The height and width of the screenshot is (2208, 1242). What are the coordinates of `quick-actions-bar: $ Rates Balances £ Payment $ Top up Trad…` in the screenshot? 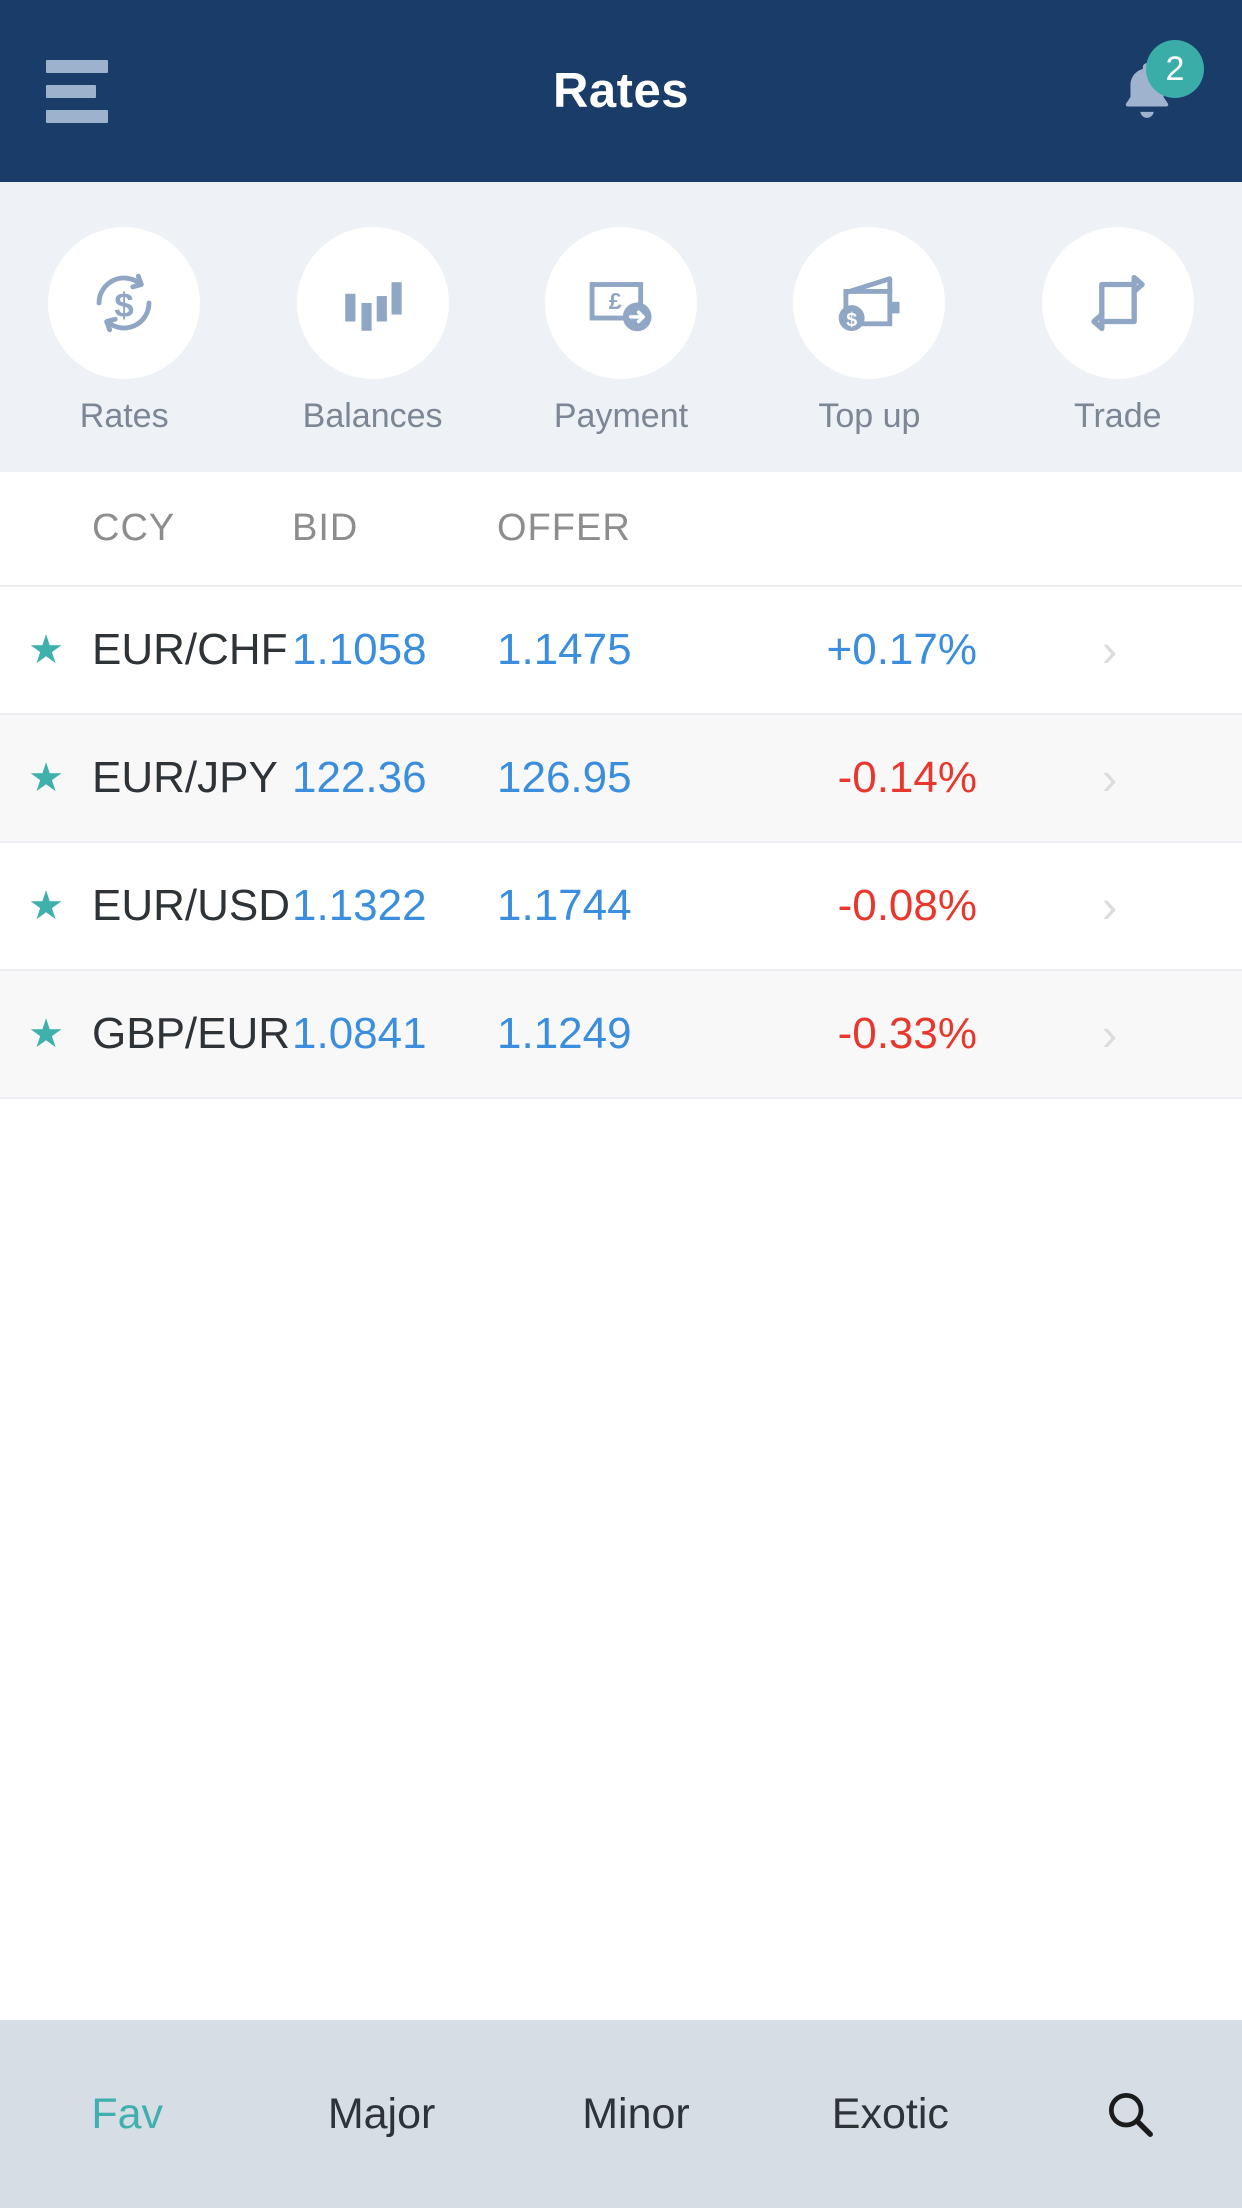 It's located at (621, 327).